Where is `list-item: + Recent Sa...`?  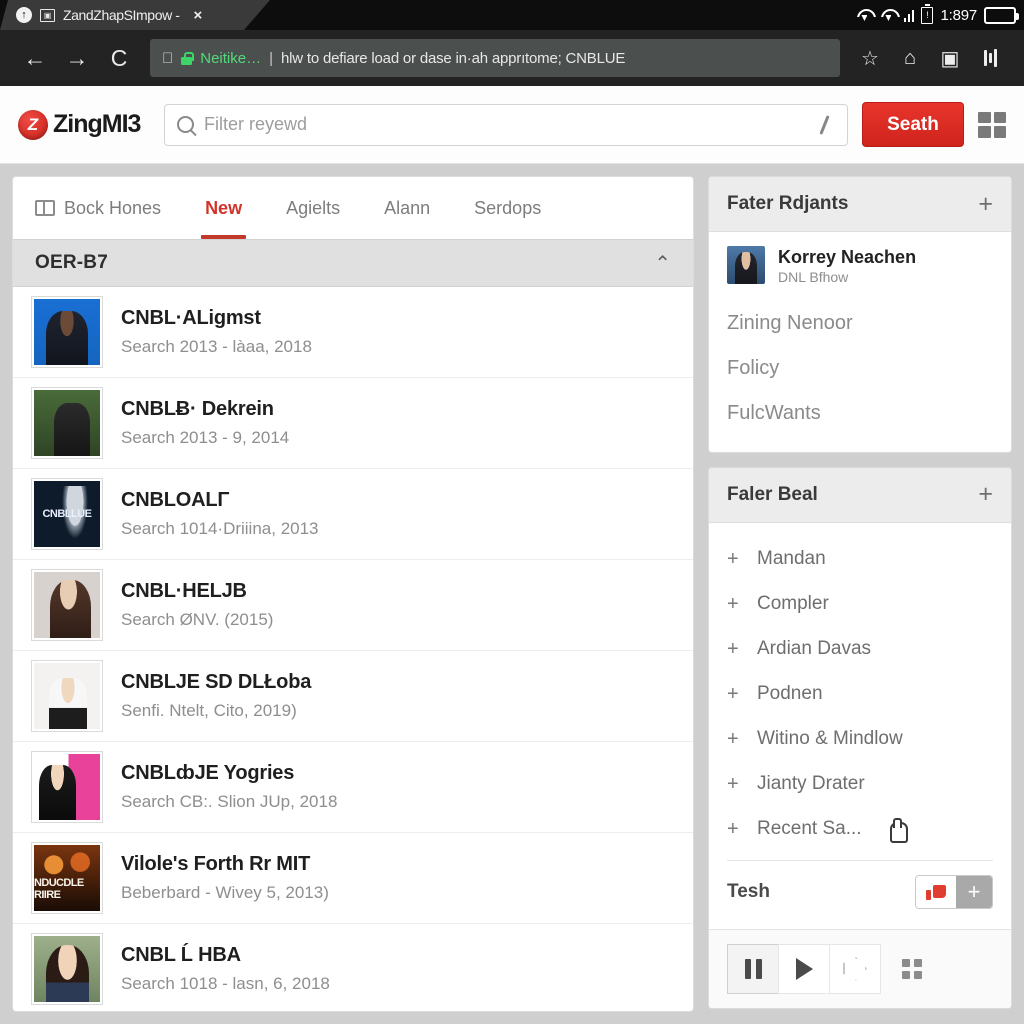 list-item: + Recent Sa... is located at coordinates (860, 829).